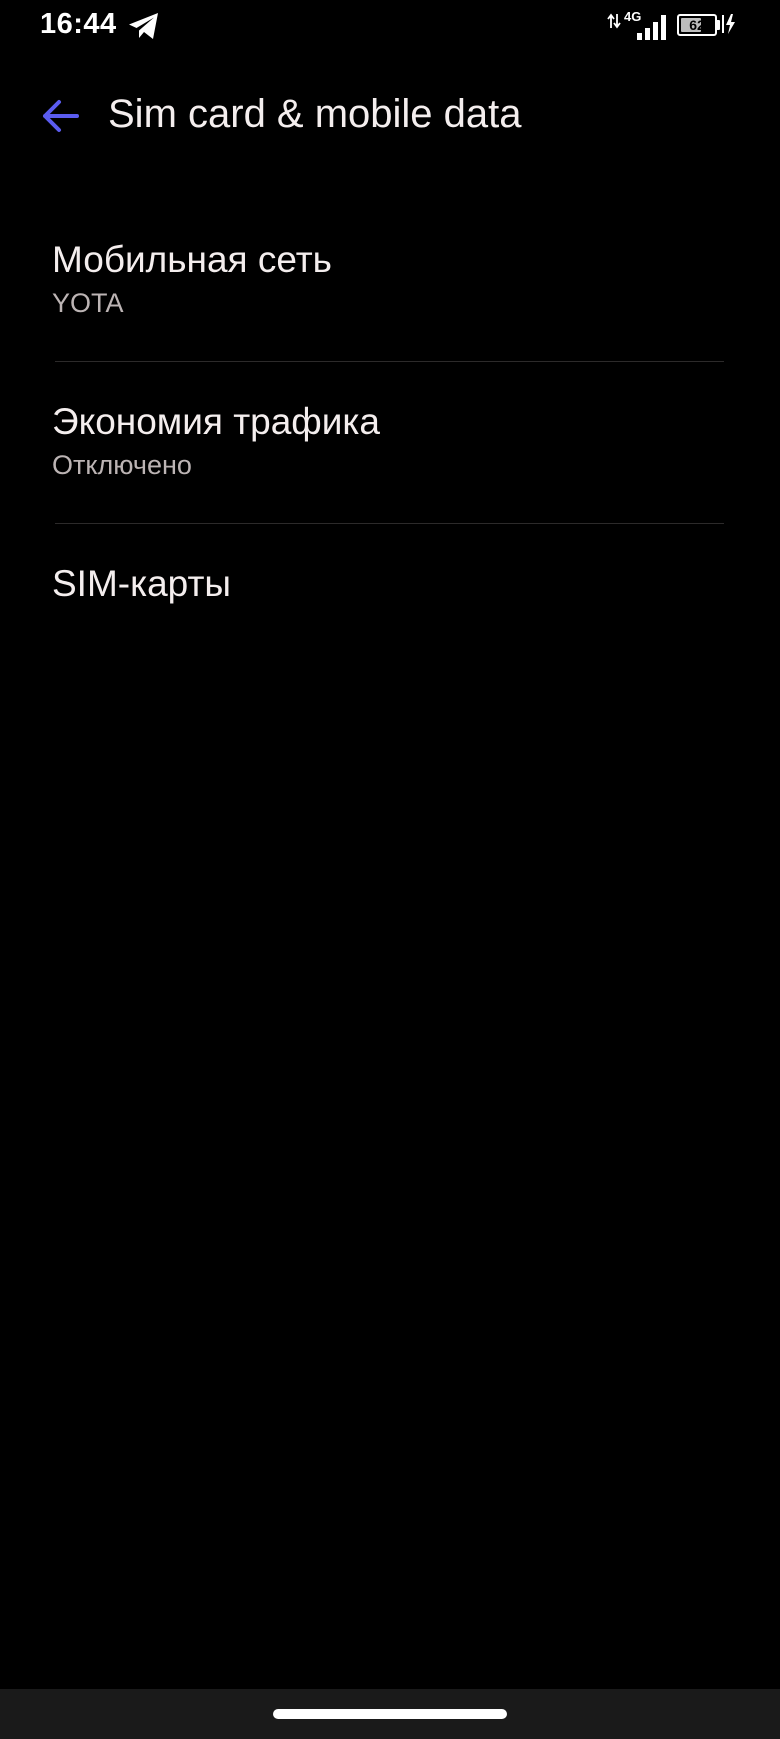 This screenshot has height=1739, width=780. I want to click on telegram-icon, so click(143, 26).